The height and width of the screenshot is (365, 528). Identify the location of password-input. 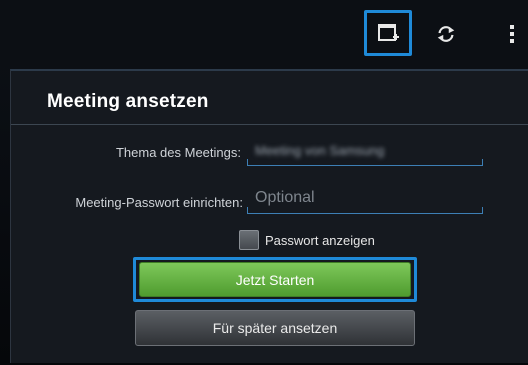
(366, 198).